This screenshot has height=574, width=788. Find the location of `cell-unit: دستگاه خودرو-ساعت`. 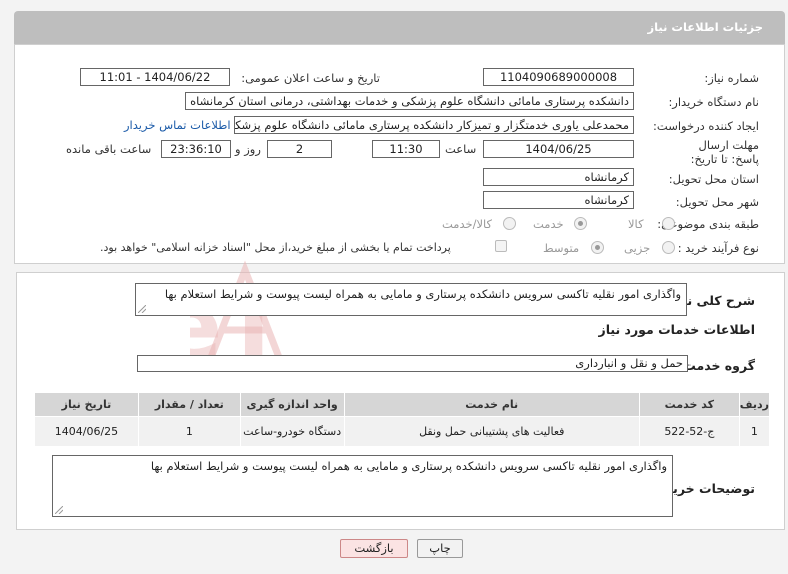

cell-unit: دستگاه خودرو-ساعت is located at coordinates (292, 431).